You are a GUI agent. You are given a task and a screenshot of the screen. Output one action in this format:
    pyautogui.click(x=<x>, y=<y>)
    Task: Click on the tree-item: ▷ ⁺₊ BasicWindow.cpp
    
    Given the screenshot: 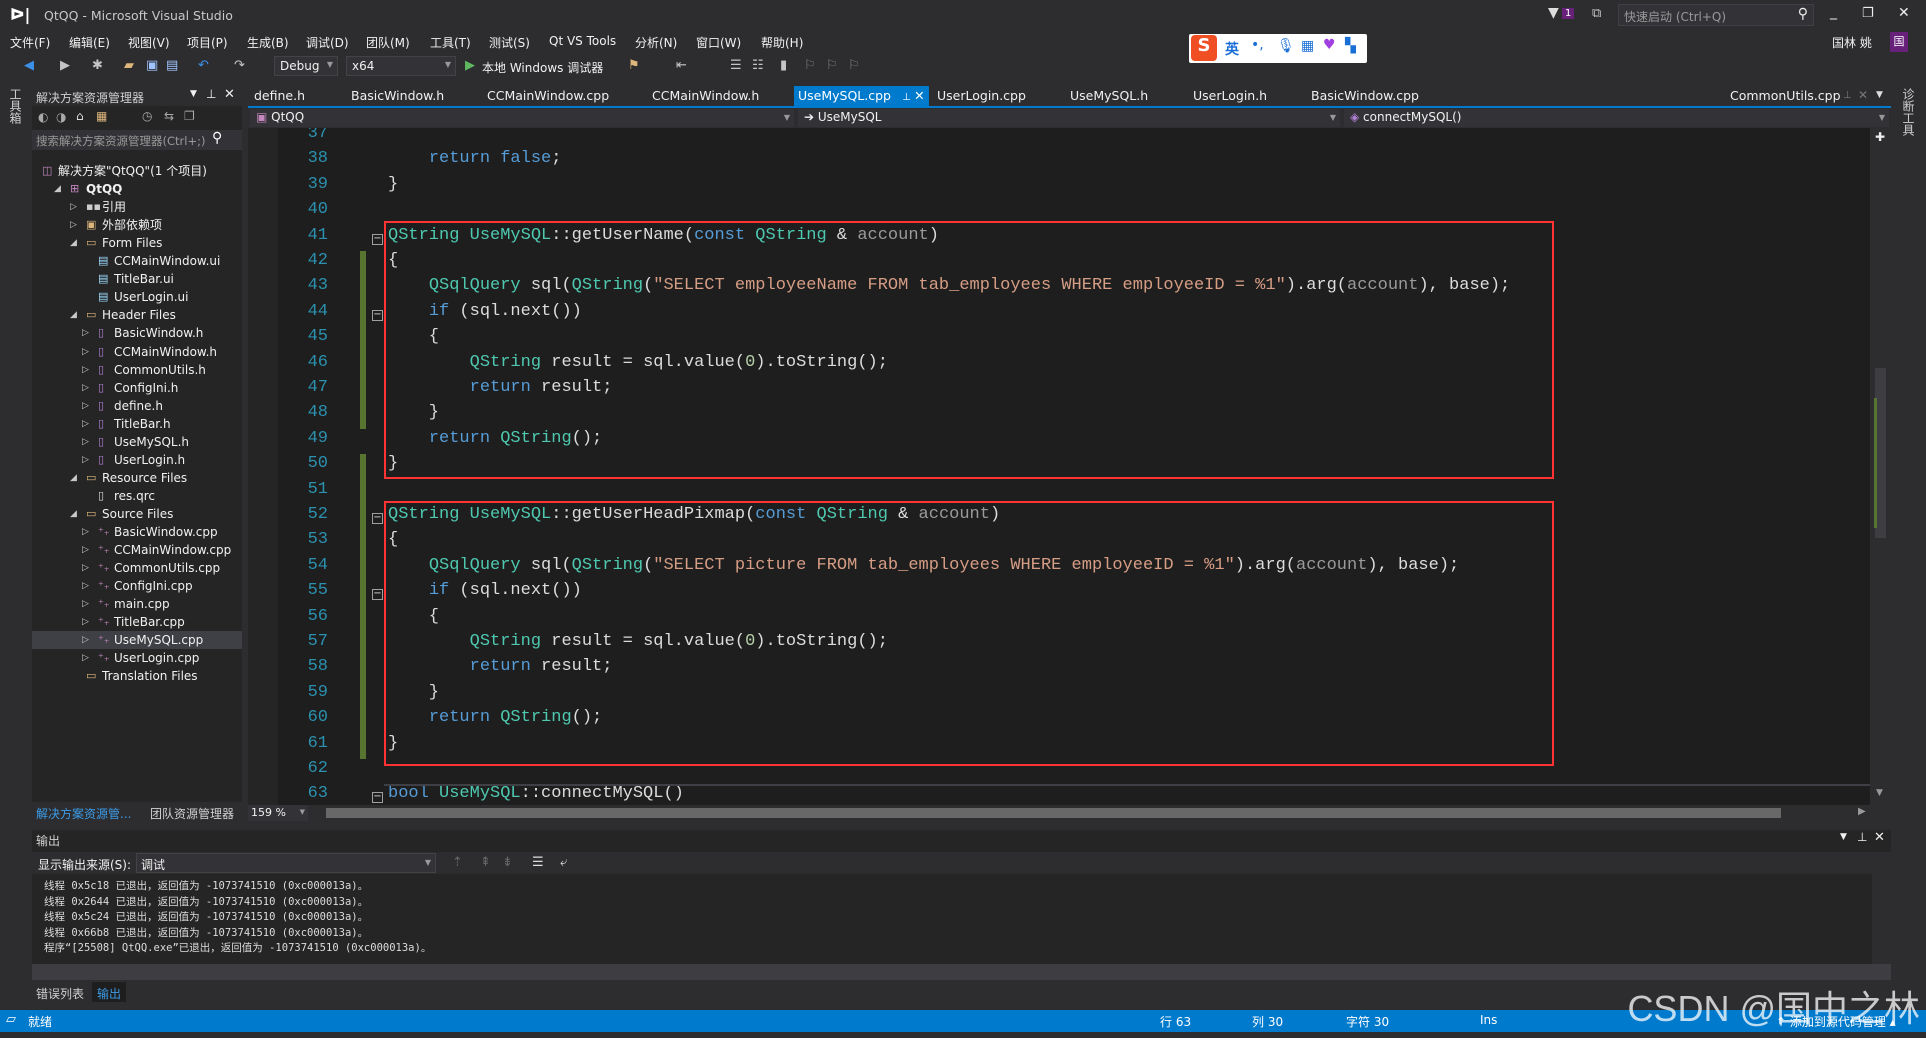 What is the action you would take?
    pyautogui.click(x=137, y=532)
    